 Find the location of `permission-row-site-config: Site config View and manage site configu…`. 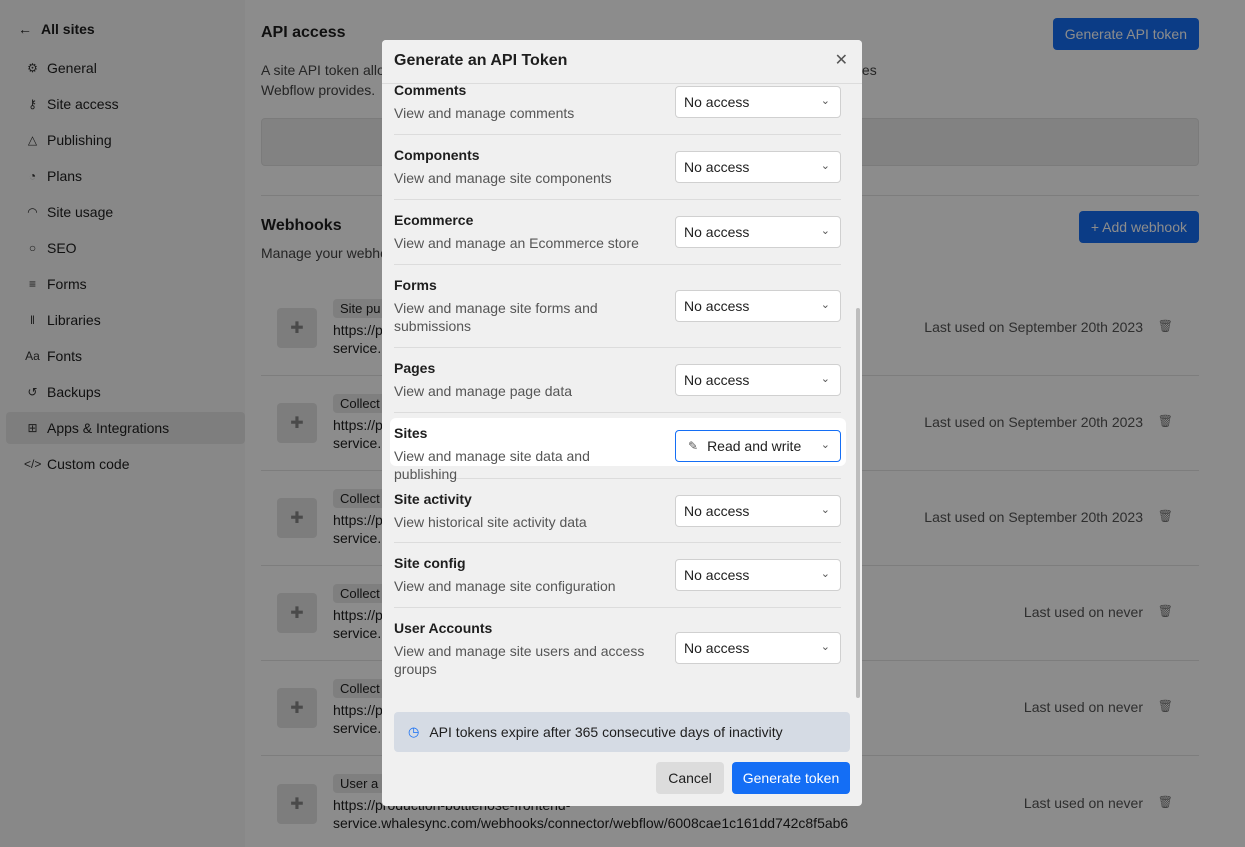

permission-row-site-config: Site config View and manage site configu… is located at coordinates (617, 575).